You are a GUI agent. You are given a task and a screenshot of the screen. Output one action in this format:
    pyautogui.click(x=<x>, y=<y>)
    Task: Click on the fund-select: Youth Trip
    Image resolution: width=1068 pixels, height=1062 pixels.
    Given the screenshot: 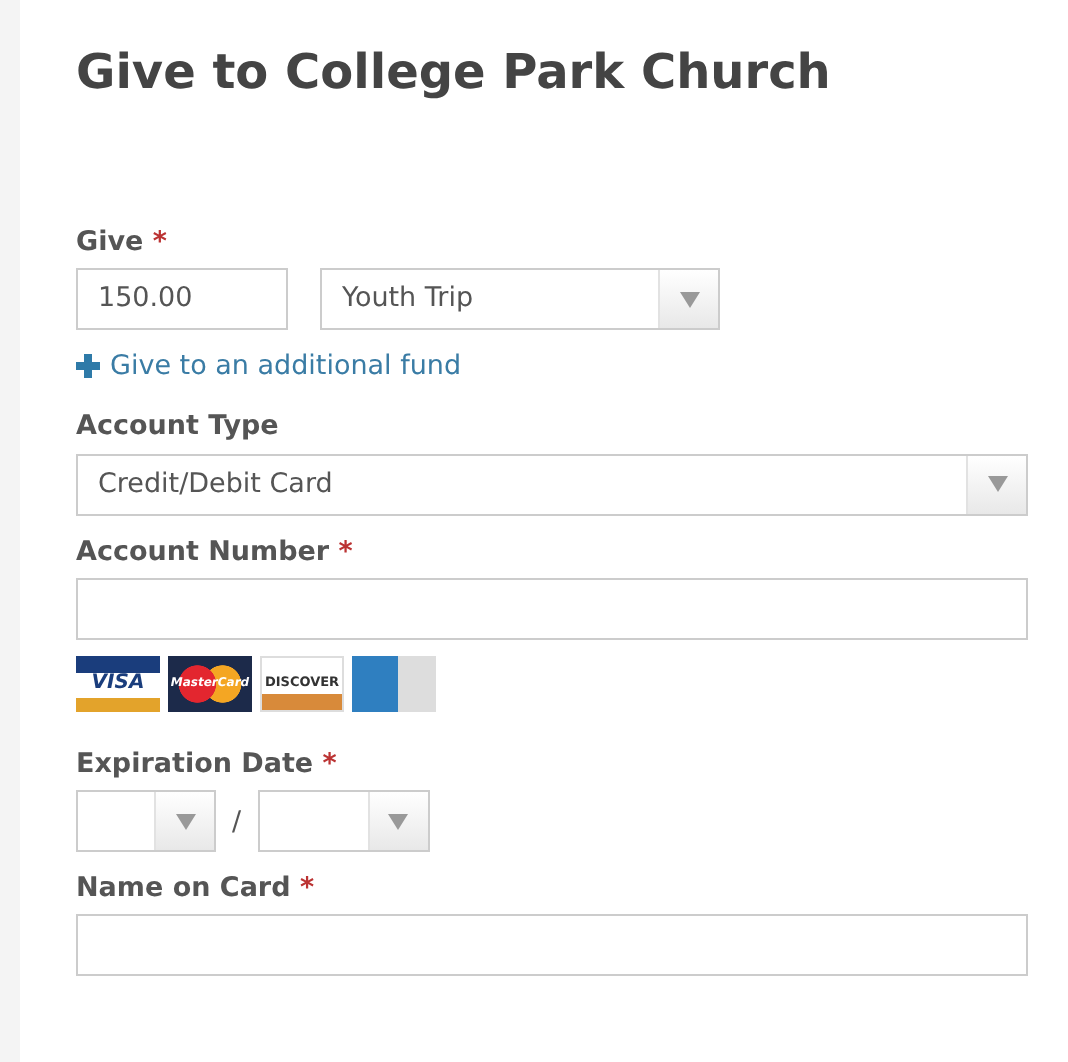 What is the action you would take?
    pyautogui.click(x=520, y=299)
    